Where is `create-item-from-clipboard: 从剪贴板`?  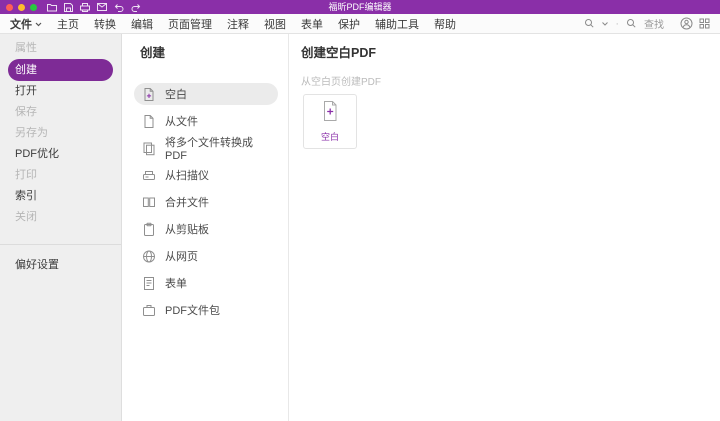
create-item-from-clipboard: 从剪贴板 is located at coordinates (206, 229).